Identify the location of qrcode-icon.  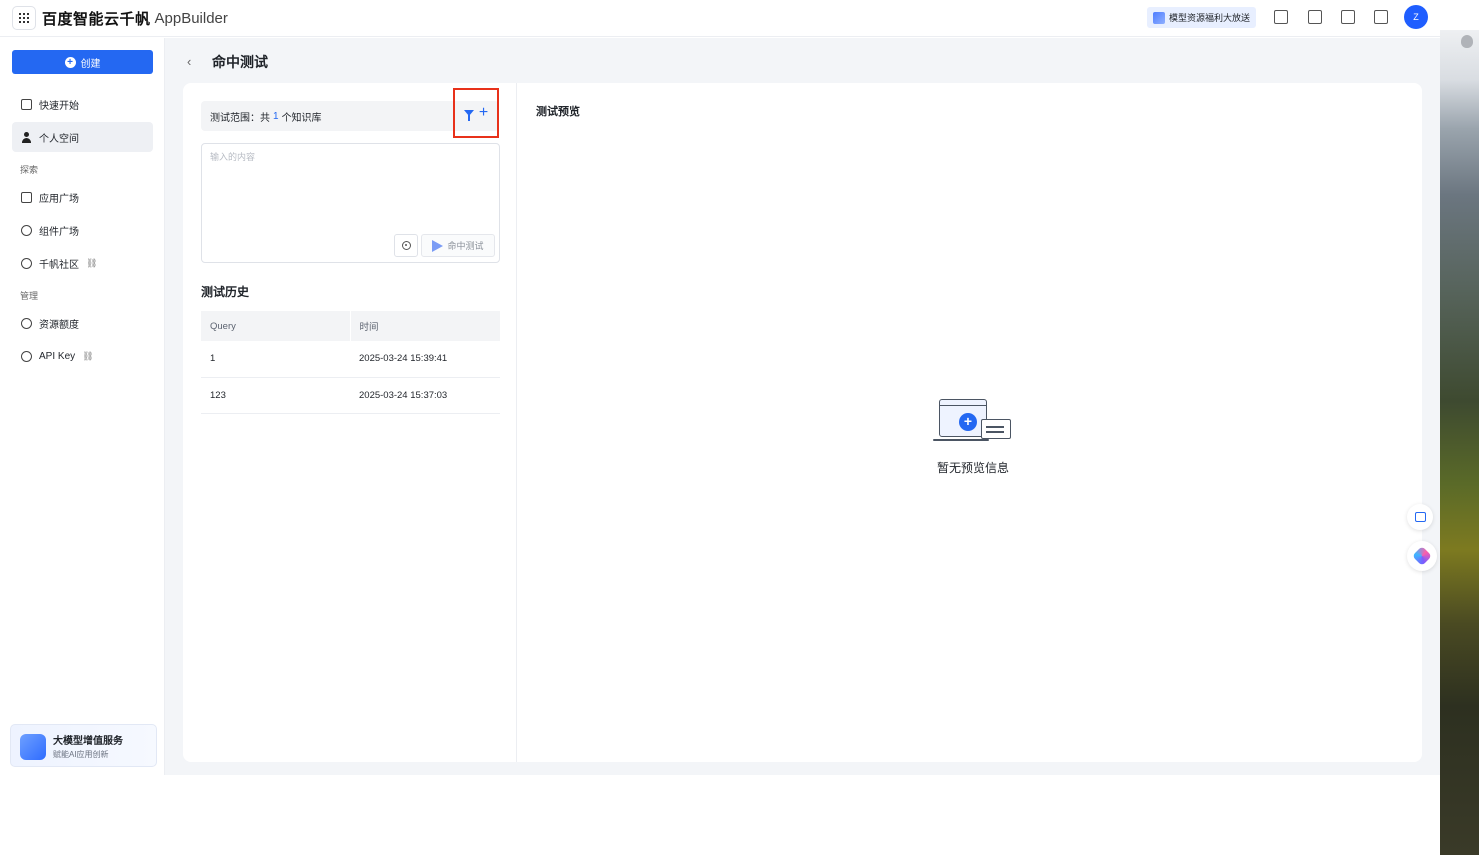
(1315, 17).